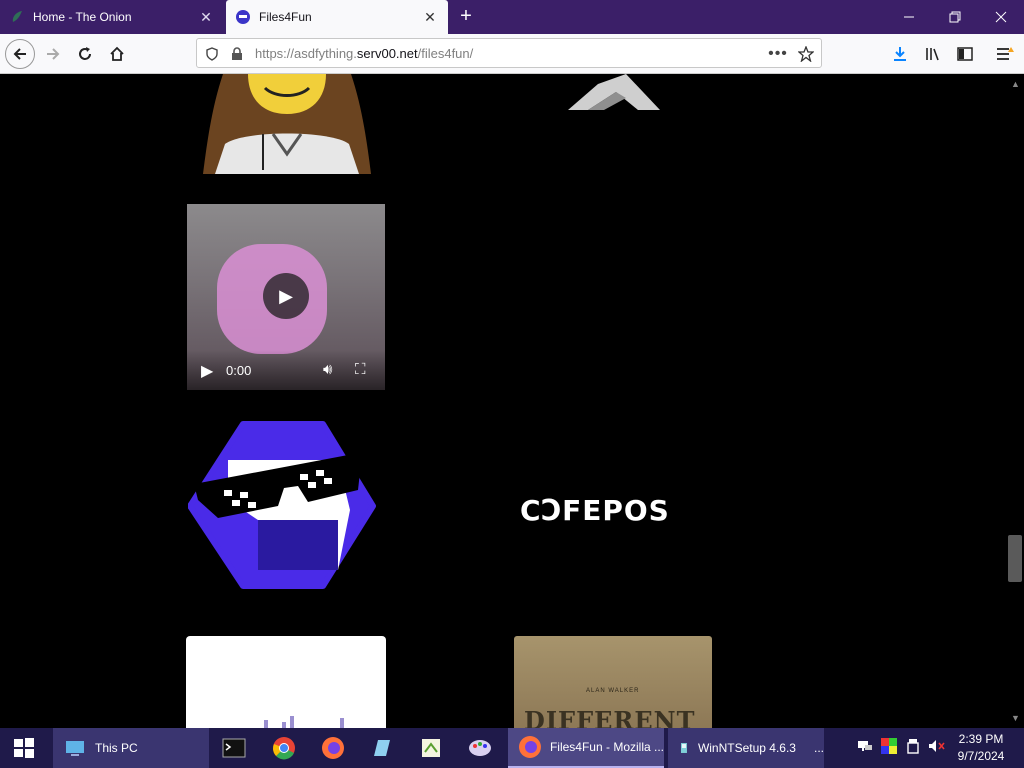 The width and height of the screenshot is (1024, 768). I want to click on minimize-button, so click(909, 17).